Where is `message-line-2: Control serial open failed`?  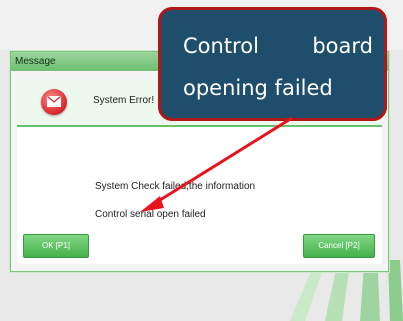 message-line-2: Control serial open failed is located at coordinates (150, 214).